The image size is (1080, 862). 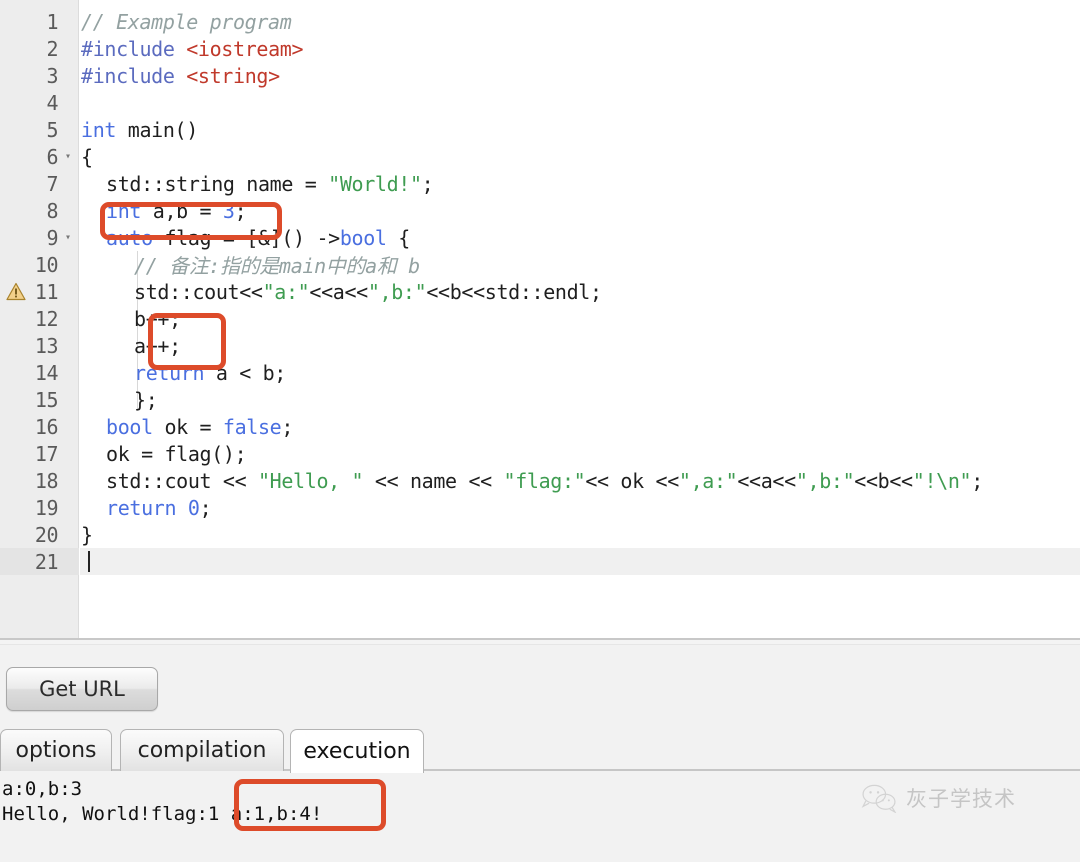 What do you see at coordinates (129, 426) in the screenshot?
I see `code-token: bool` at bounding box center [129, 426].